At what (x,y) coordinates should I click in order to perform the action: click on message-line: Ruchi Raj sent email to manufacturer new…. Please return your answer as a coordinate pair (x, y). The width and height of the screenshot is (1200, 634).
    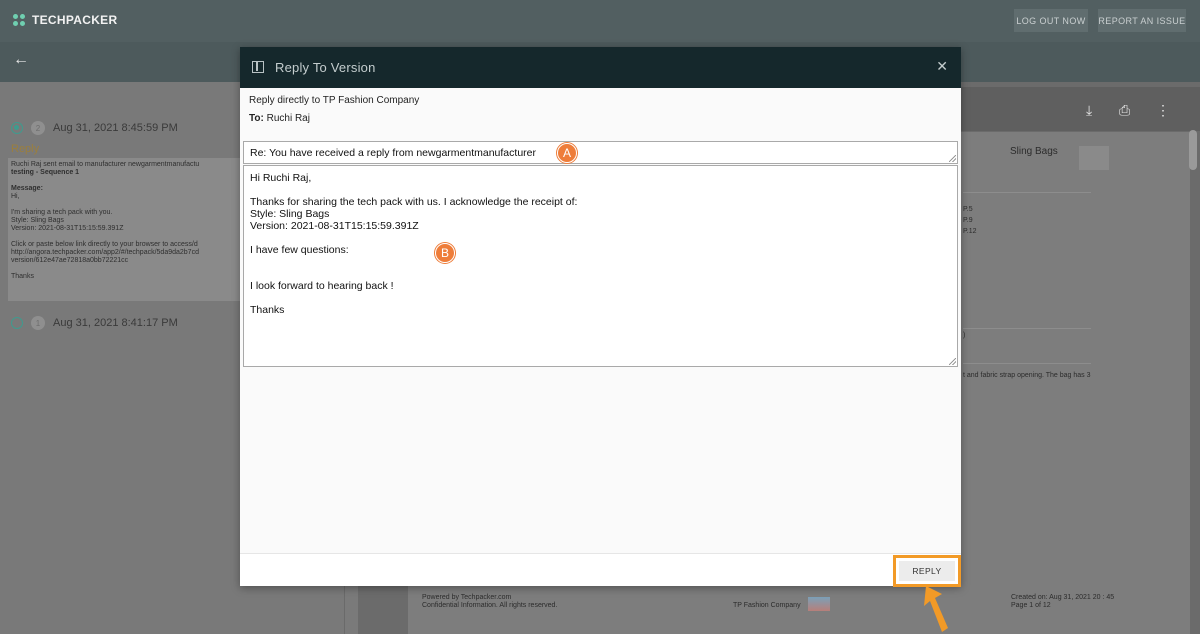
    Looking at the image, I should click on (105, 164).